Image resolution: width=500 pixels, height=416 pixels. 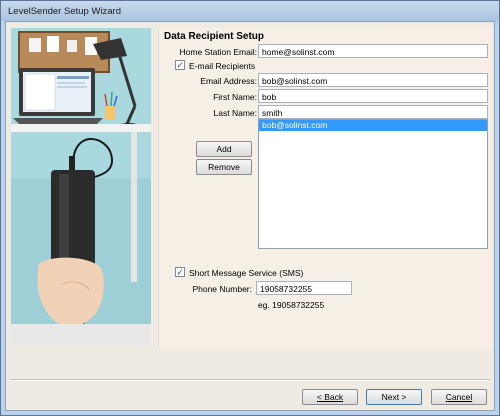 I want to click on first-name-field: bob, so click(x=373, y=96).